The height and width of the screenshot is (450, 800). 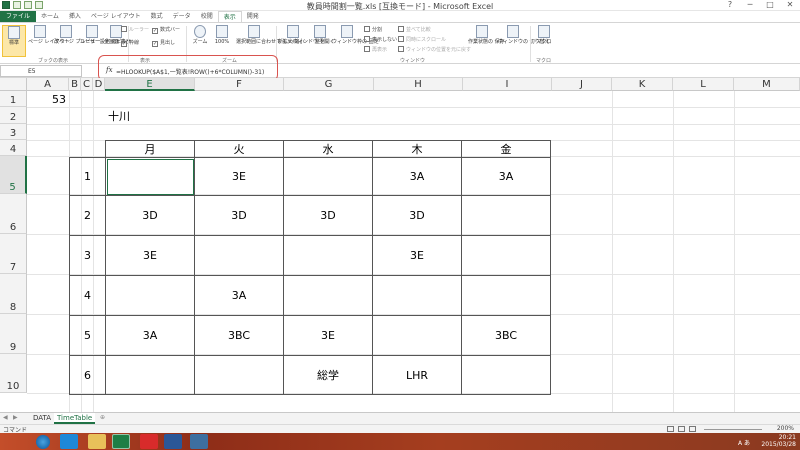 I want to click on help-button: ?, so click(x=730, y=5).